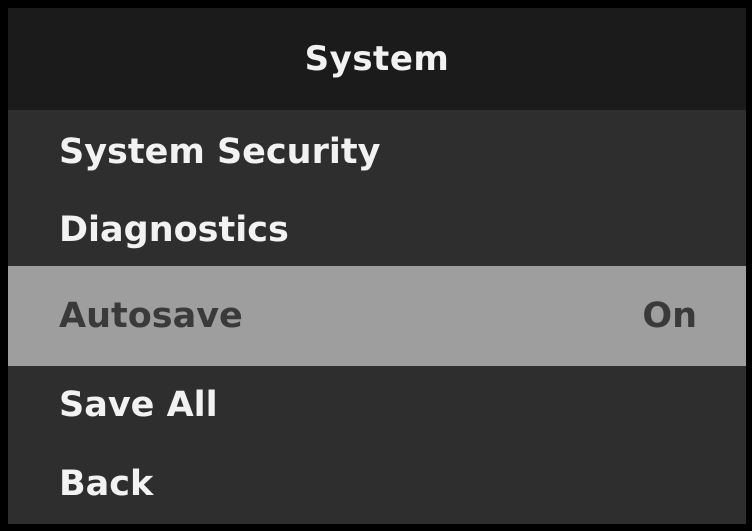  Describe the element at coordinates (138, 405) in the screenshot. I see `menu-item-label: Save All` at that location.